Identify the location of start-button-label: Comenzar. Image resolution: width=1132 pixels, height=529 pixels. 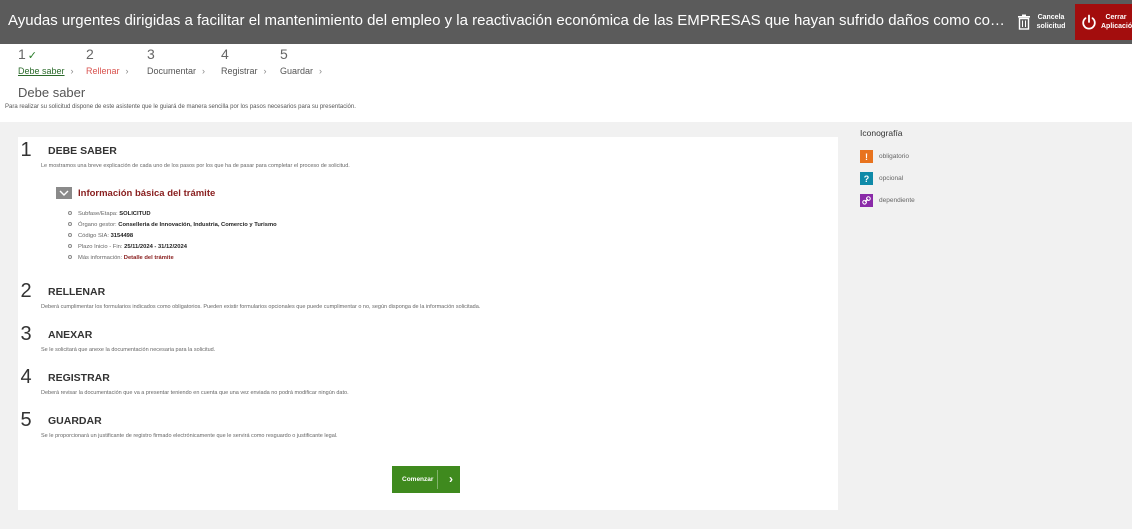
(418, 479).